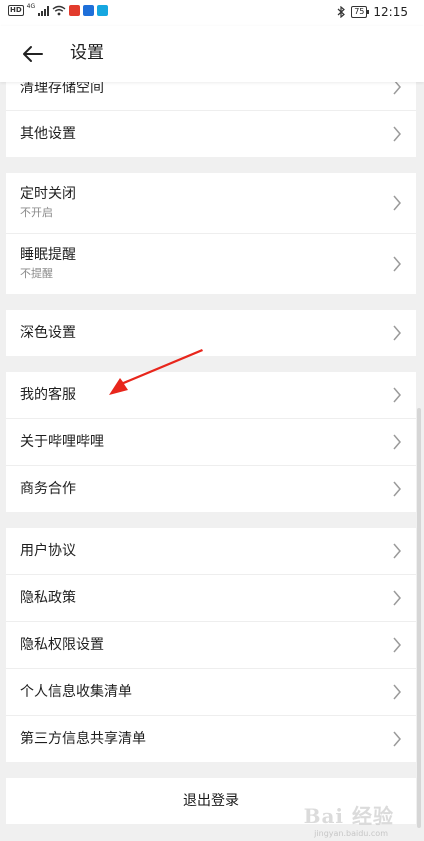 The width and height of the screenshot is (424, 841). Describe the element at coordinates (83, 739) in the screenshot. I see `setting-label: 第三方信息共享清单` at that location.